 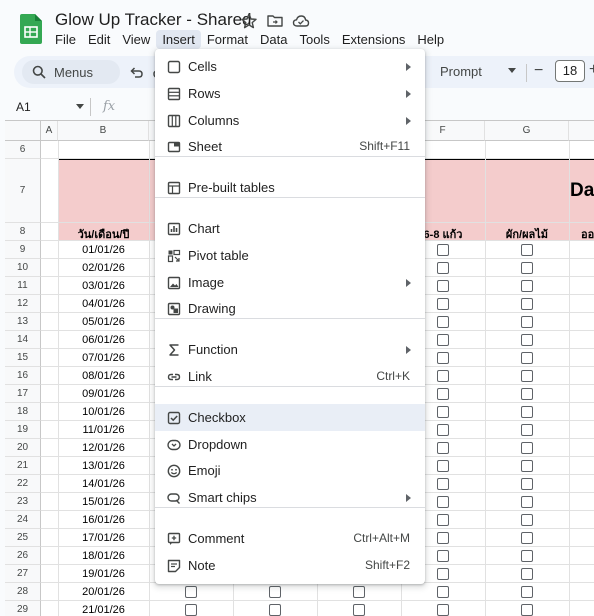 I want to click on menu-item-dropdown: Dropdown, so click(x=290, y=444).